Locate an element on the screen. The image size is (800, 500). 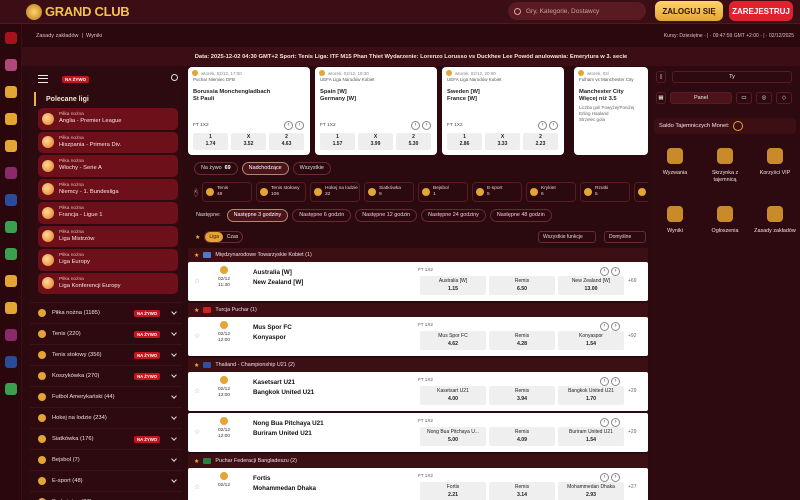
spade2-icon is located at coordinates (10, 281).